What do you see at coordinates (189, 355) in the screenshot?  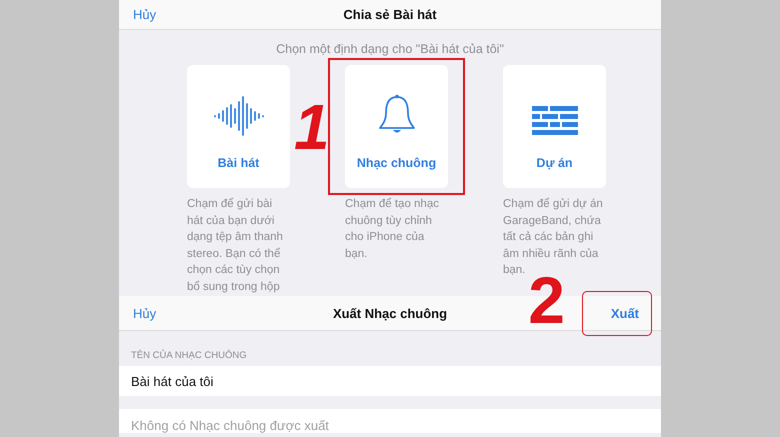 I see `section-header: TÊN CỦA NHẠC CHUÔNG` at bounding box center [189, 355].